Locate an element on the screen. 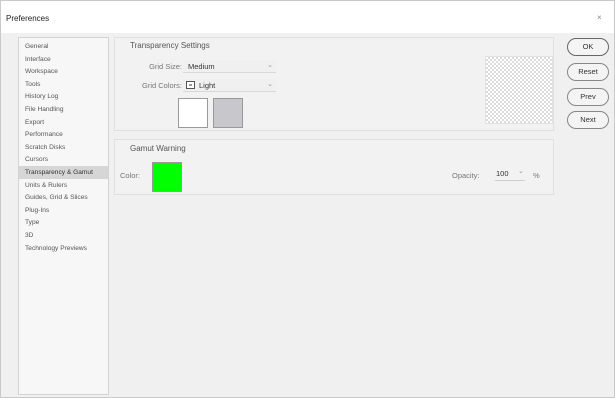 Image resolution: width=615 pixels, height=398 pixels. sidebar-item-file-handling: File Handling is located at coordinates (63, 109).